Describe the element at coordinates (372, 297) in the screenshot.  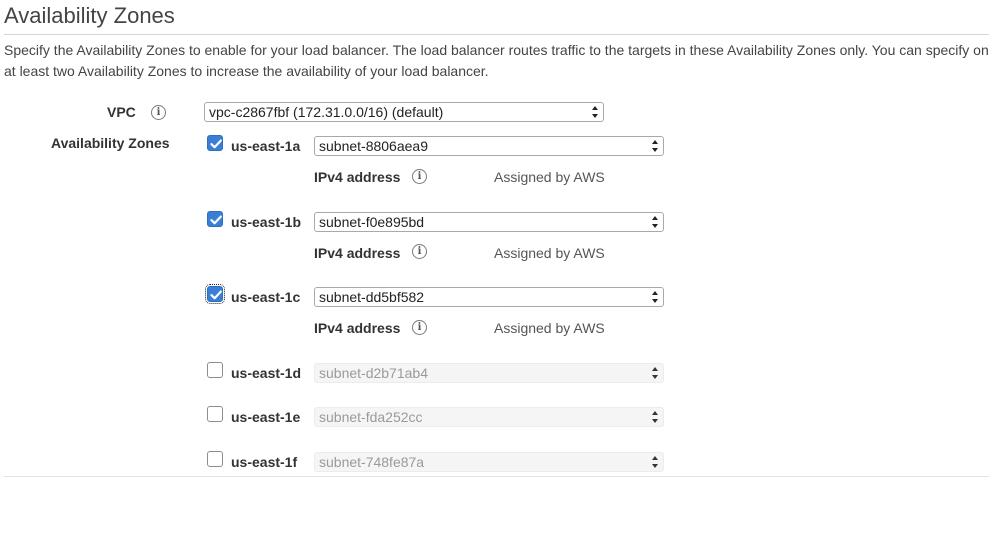
I see `subnet-select-value: subnet-dd5bf582` at that location.